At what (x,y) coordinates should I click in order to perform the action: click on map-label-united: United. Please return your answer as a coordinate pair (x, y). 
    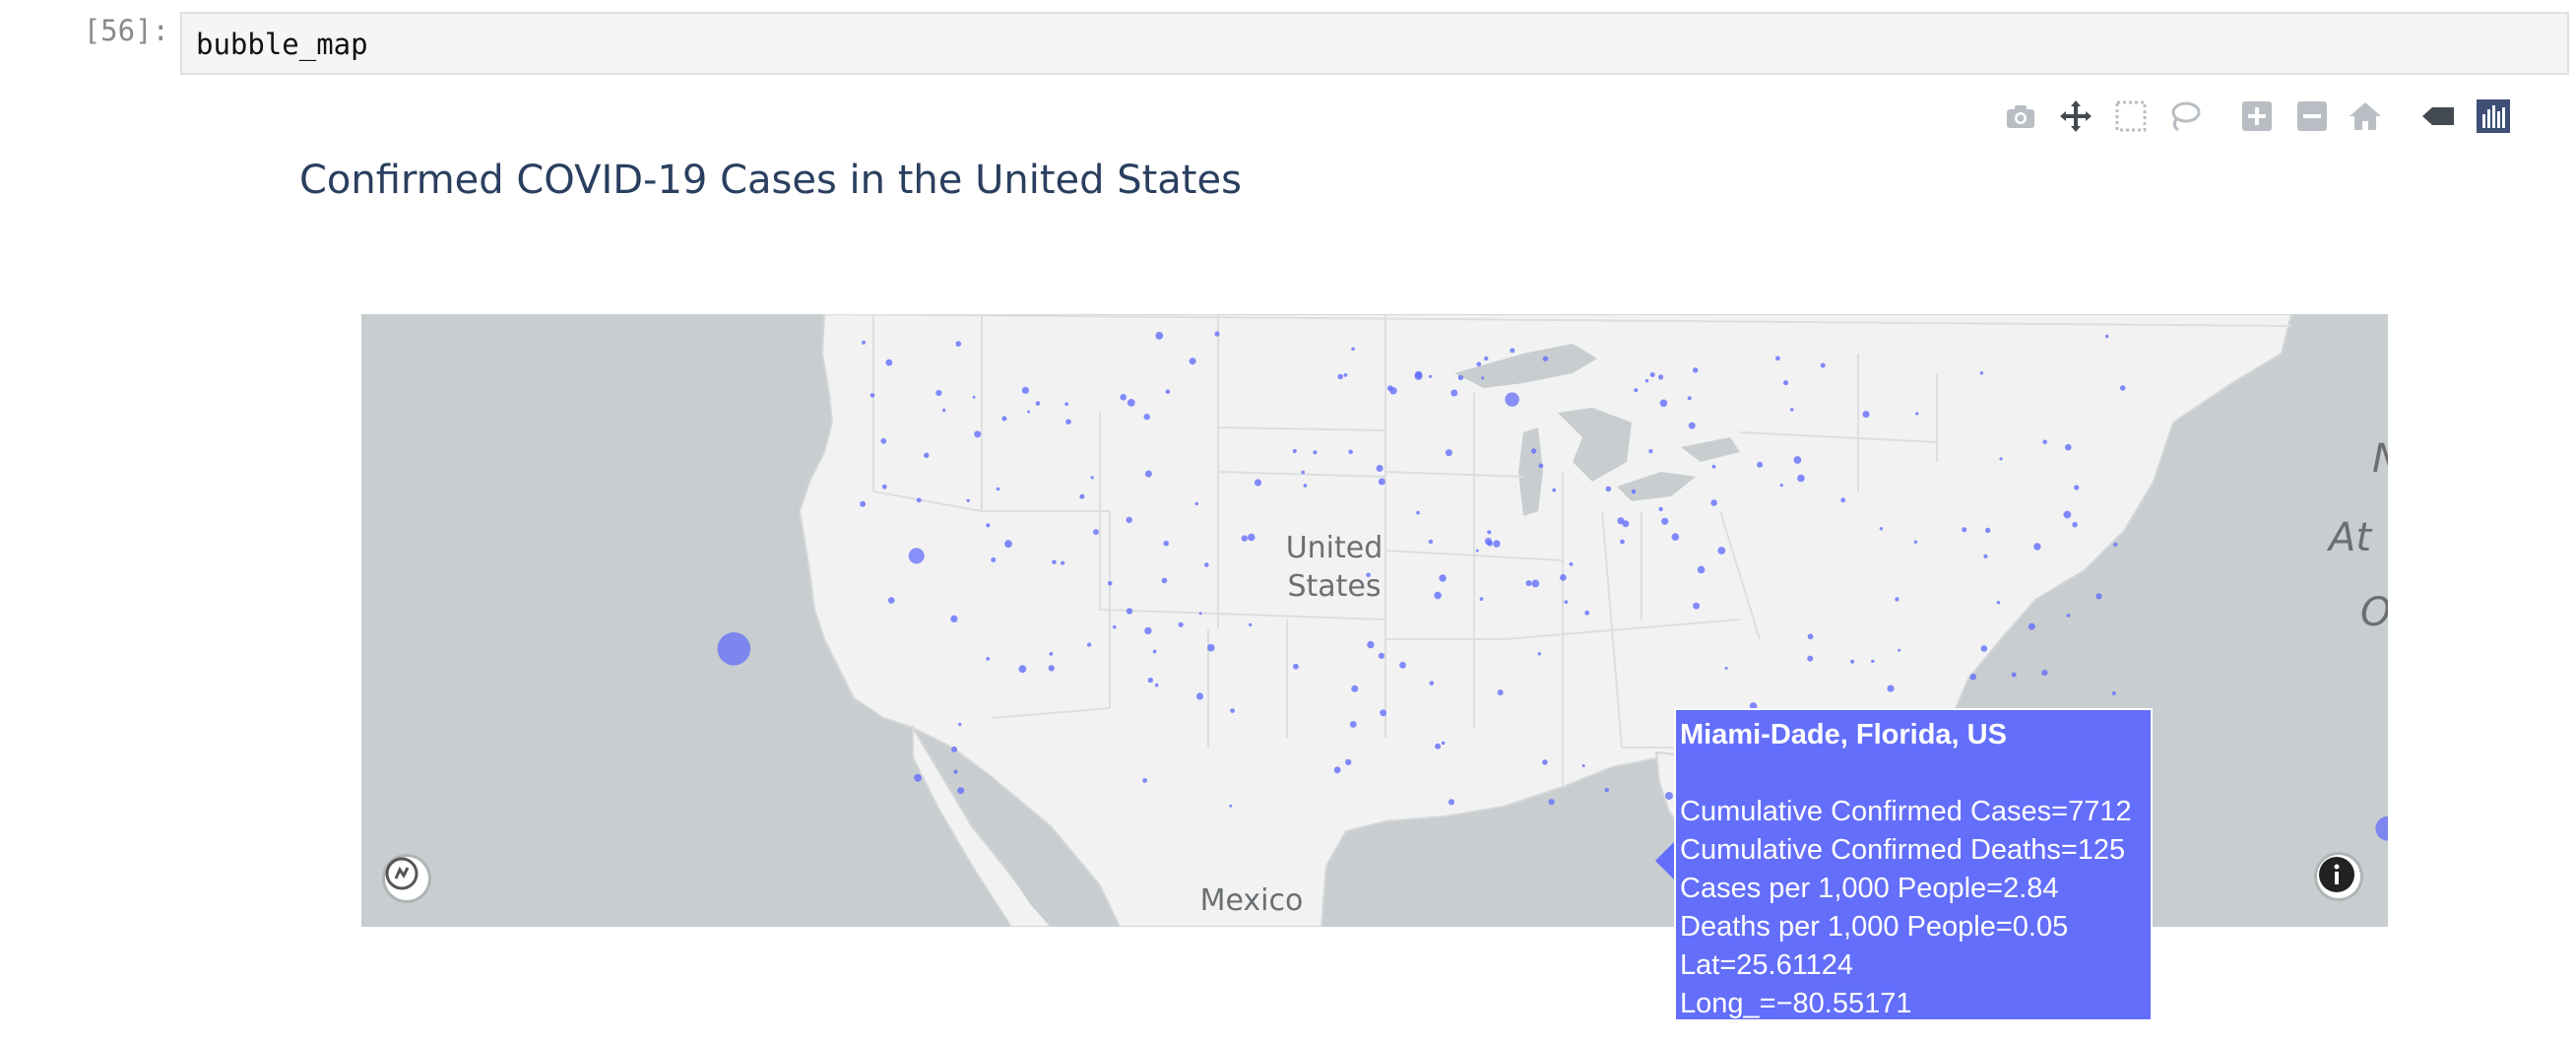
    Looking at the image, I should click on (1335, 548).